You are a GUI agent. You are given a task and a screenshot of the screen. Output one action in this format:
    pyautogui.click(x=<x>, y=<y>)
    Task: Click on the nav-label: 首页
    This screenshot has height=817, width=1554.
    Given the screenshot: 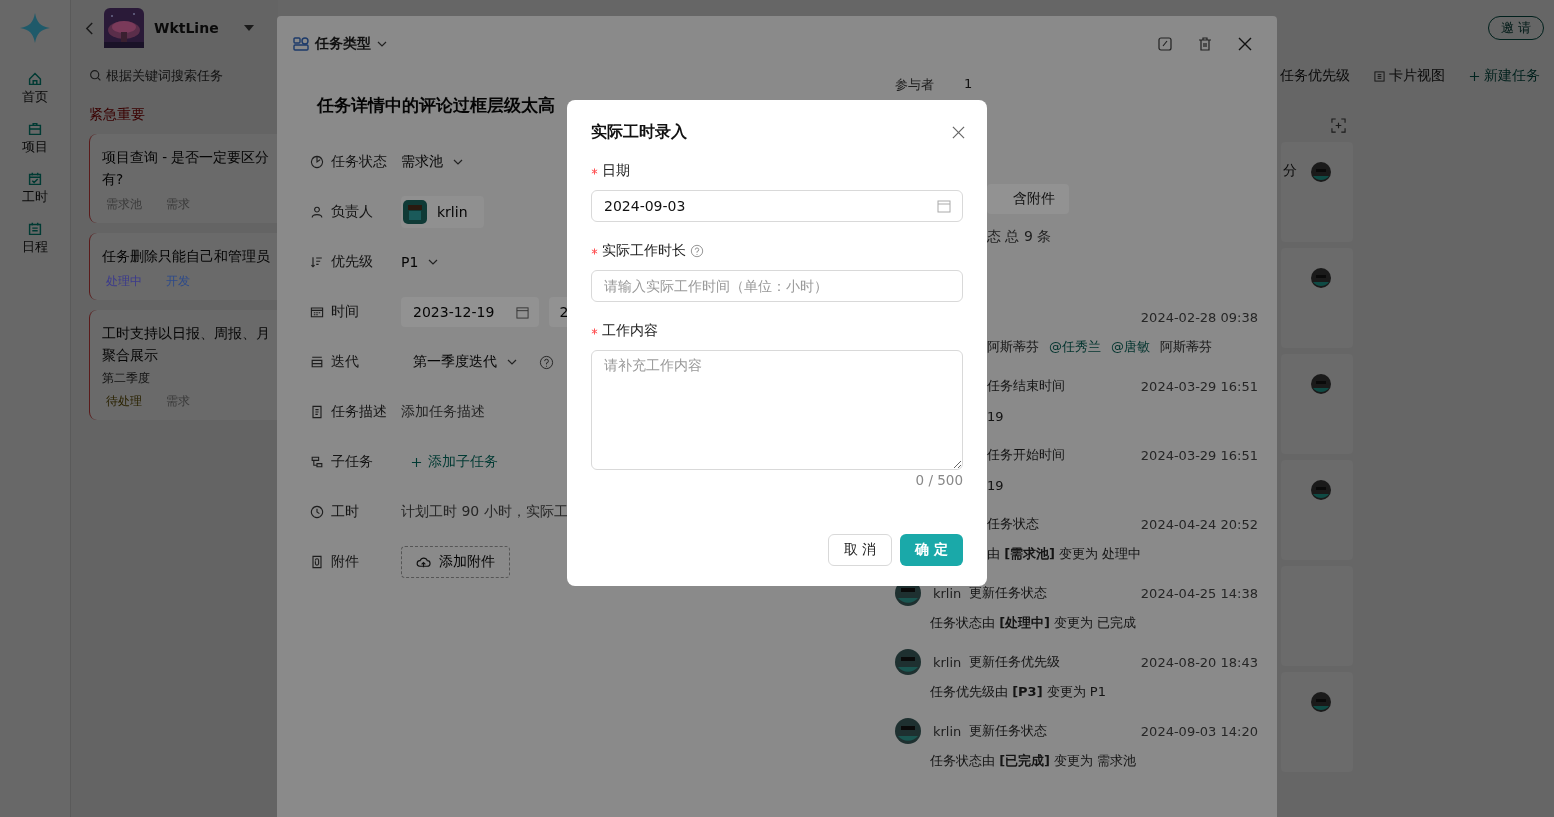 What is the action you would take?
    pyautogui.click(x=35, y=97)
    